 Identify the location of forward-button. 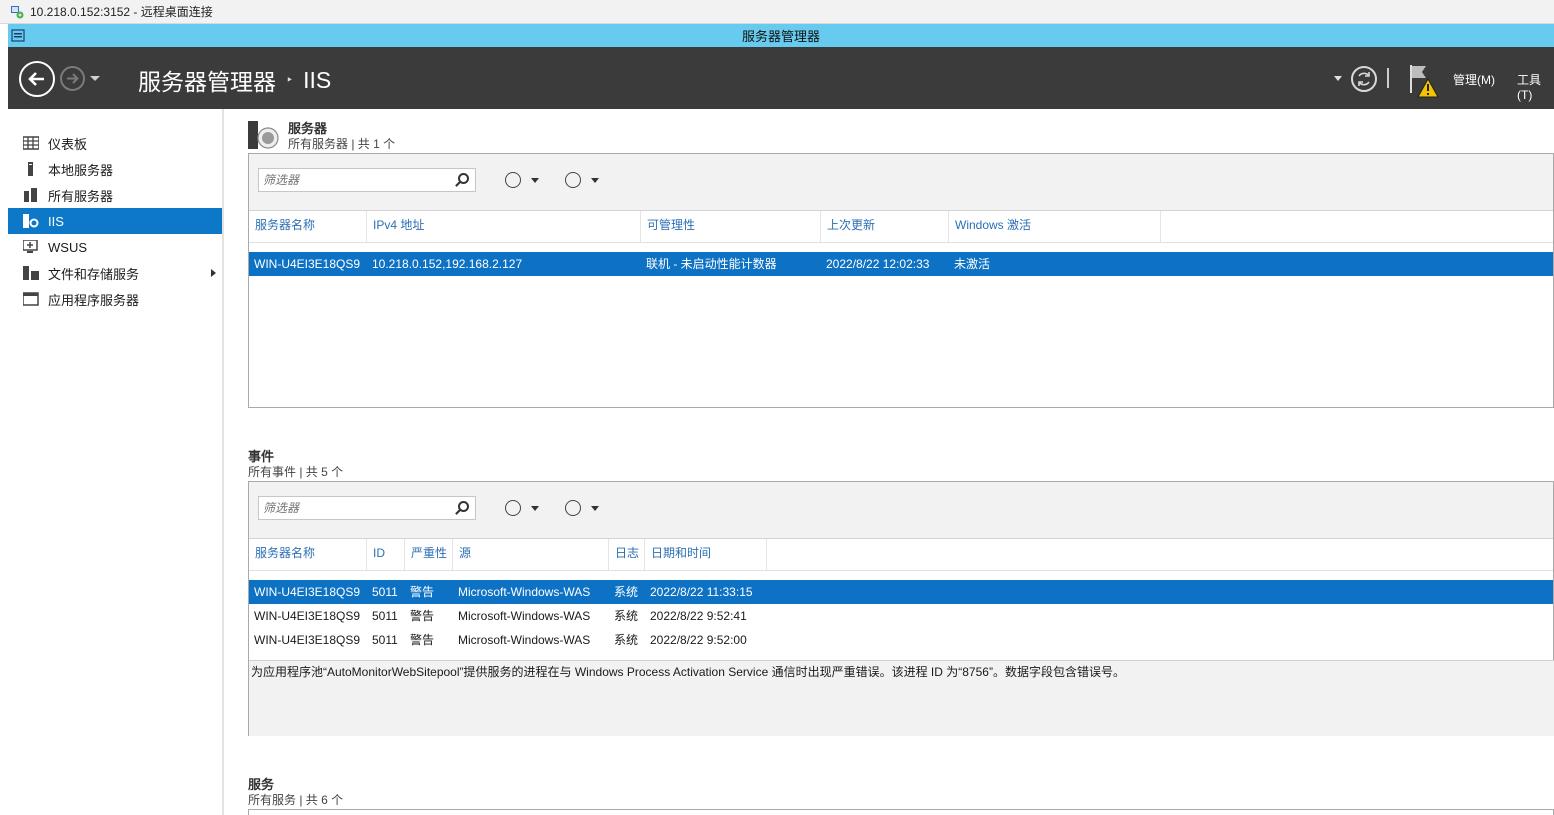
(72, 78).